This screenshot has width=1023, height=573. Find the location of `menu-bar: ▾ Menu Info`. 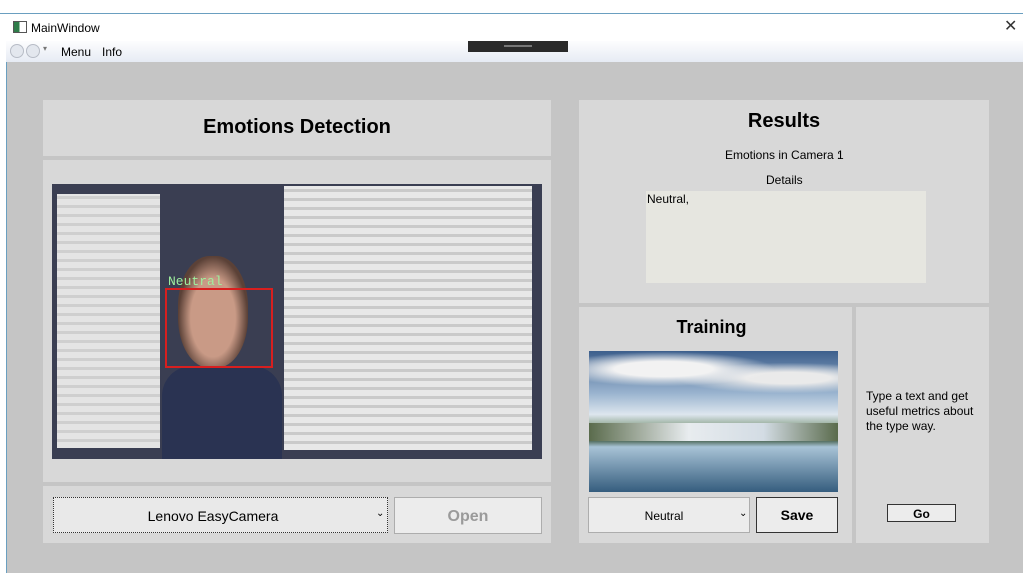

menu-bar: ▾ Menu Info is located at coordinates (514, 51).